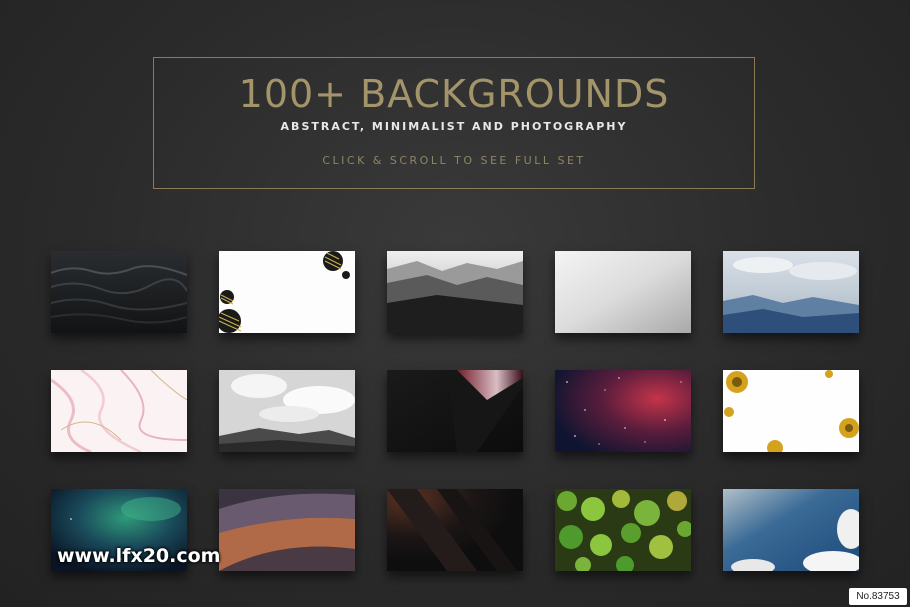  I want to click on thumbnail-golden-dandelions, so click(791, 411).